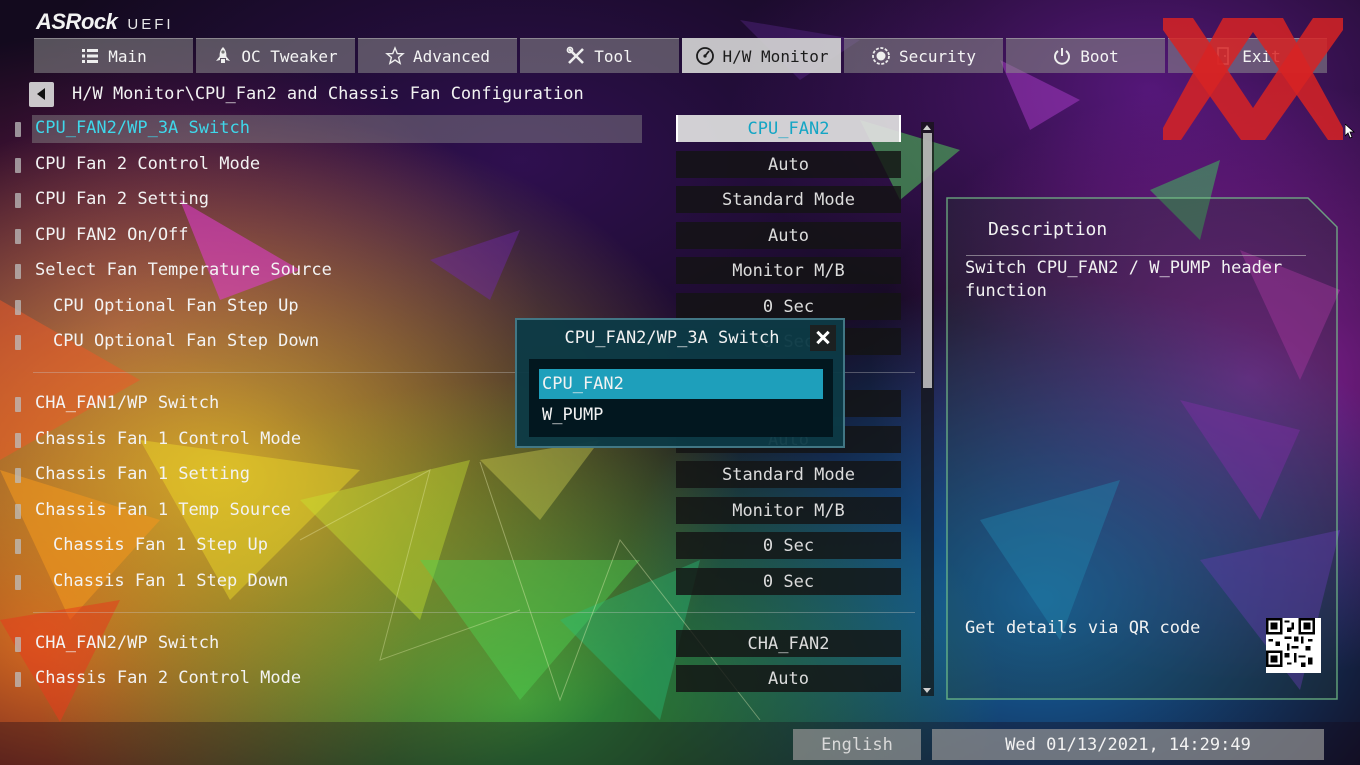  I want to click on tab-oc-tweaker: OC Tweaker, so click(275, 55).